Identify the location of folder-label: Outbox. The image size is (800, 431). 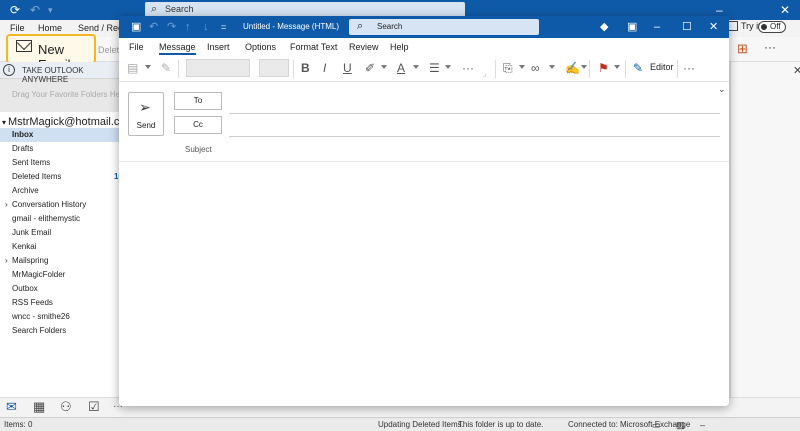
(25, 288).